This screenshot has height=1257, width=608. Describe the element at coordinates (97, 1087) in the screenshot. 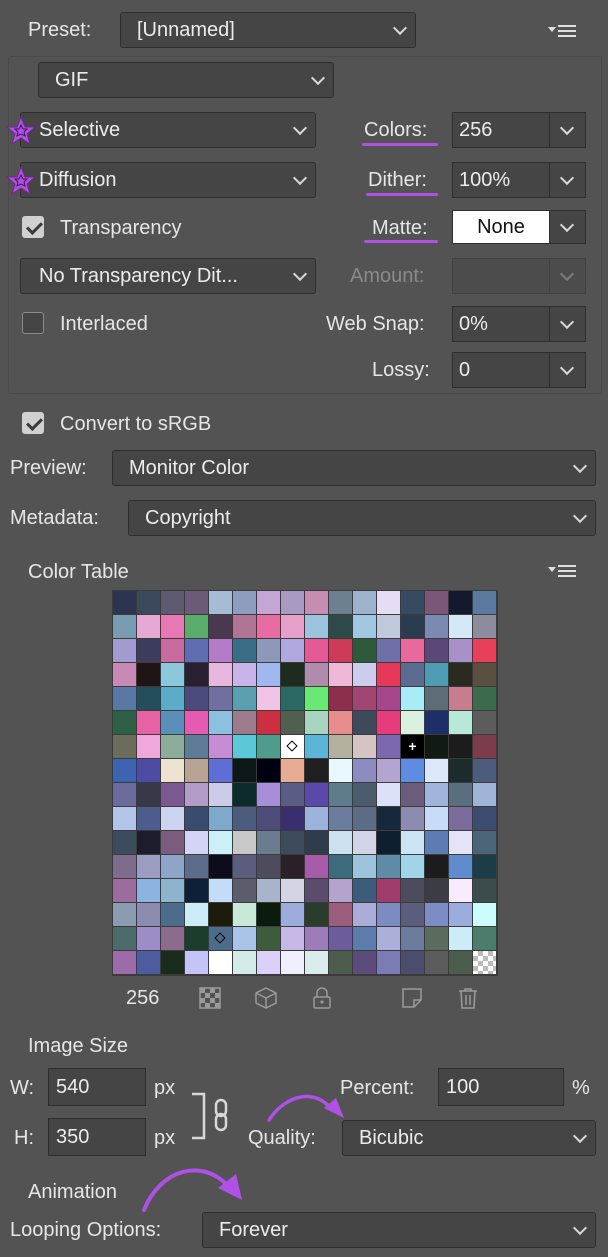

I see `width-field: 540` at that location.